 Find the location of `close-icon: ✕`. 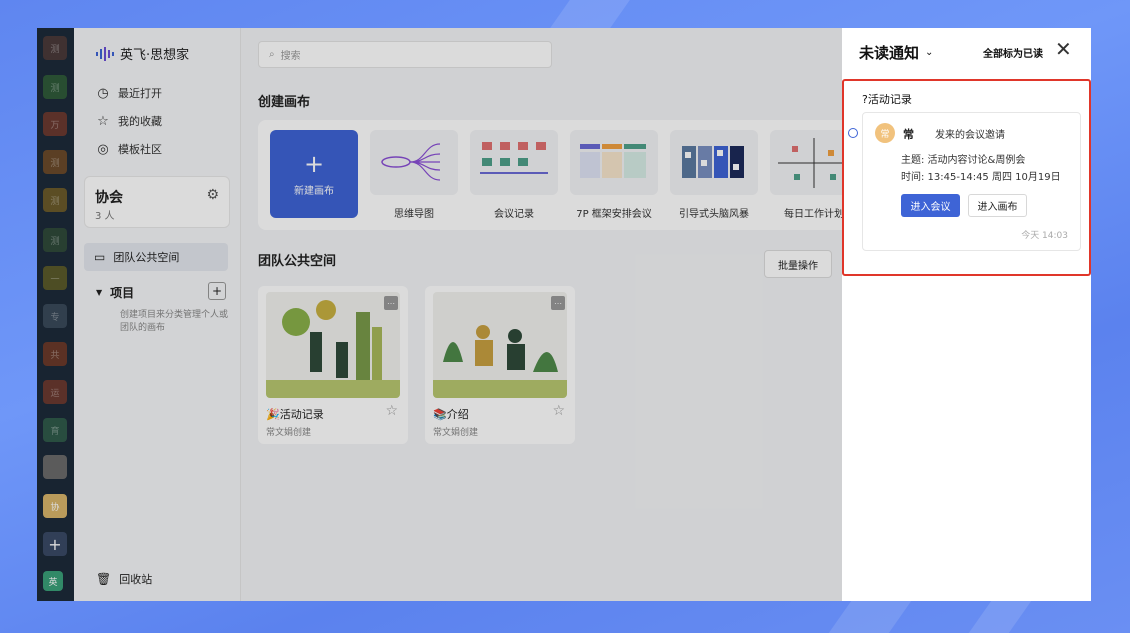

close-icon: ✕ is located at coordinates (1063, 49).